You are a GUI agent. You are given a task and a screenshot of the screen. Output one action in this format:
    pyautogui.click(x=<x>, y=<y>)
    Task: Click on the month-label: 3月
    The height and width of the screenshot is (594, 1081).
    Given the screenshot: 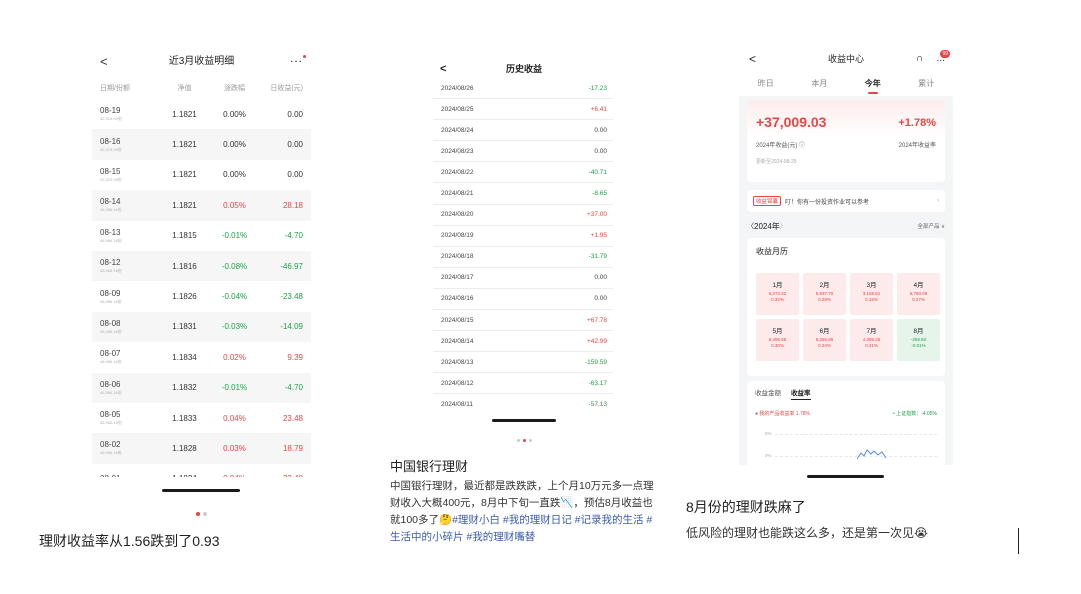 What is the action you would take?
    pyautogui.click(x=871, y=285)
    